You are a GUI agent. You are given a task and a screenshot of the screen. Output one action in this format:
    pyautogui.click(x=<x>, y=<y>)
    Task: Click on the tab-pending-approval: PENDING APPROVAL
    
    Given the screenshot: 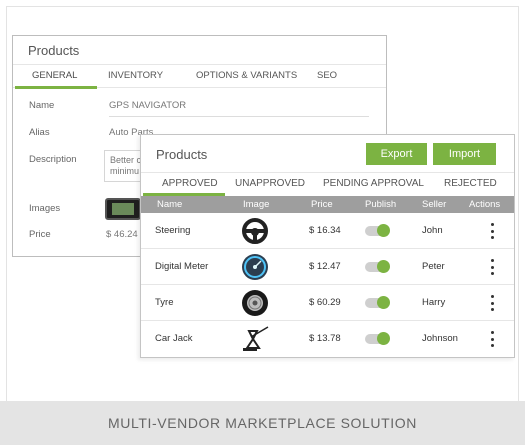 What is the action you would take?
    pyautogui.click(x=373, y=183)
    